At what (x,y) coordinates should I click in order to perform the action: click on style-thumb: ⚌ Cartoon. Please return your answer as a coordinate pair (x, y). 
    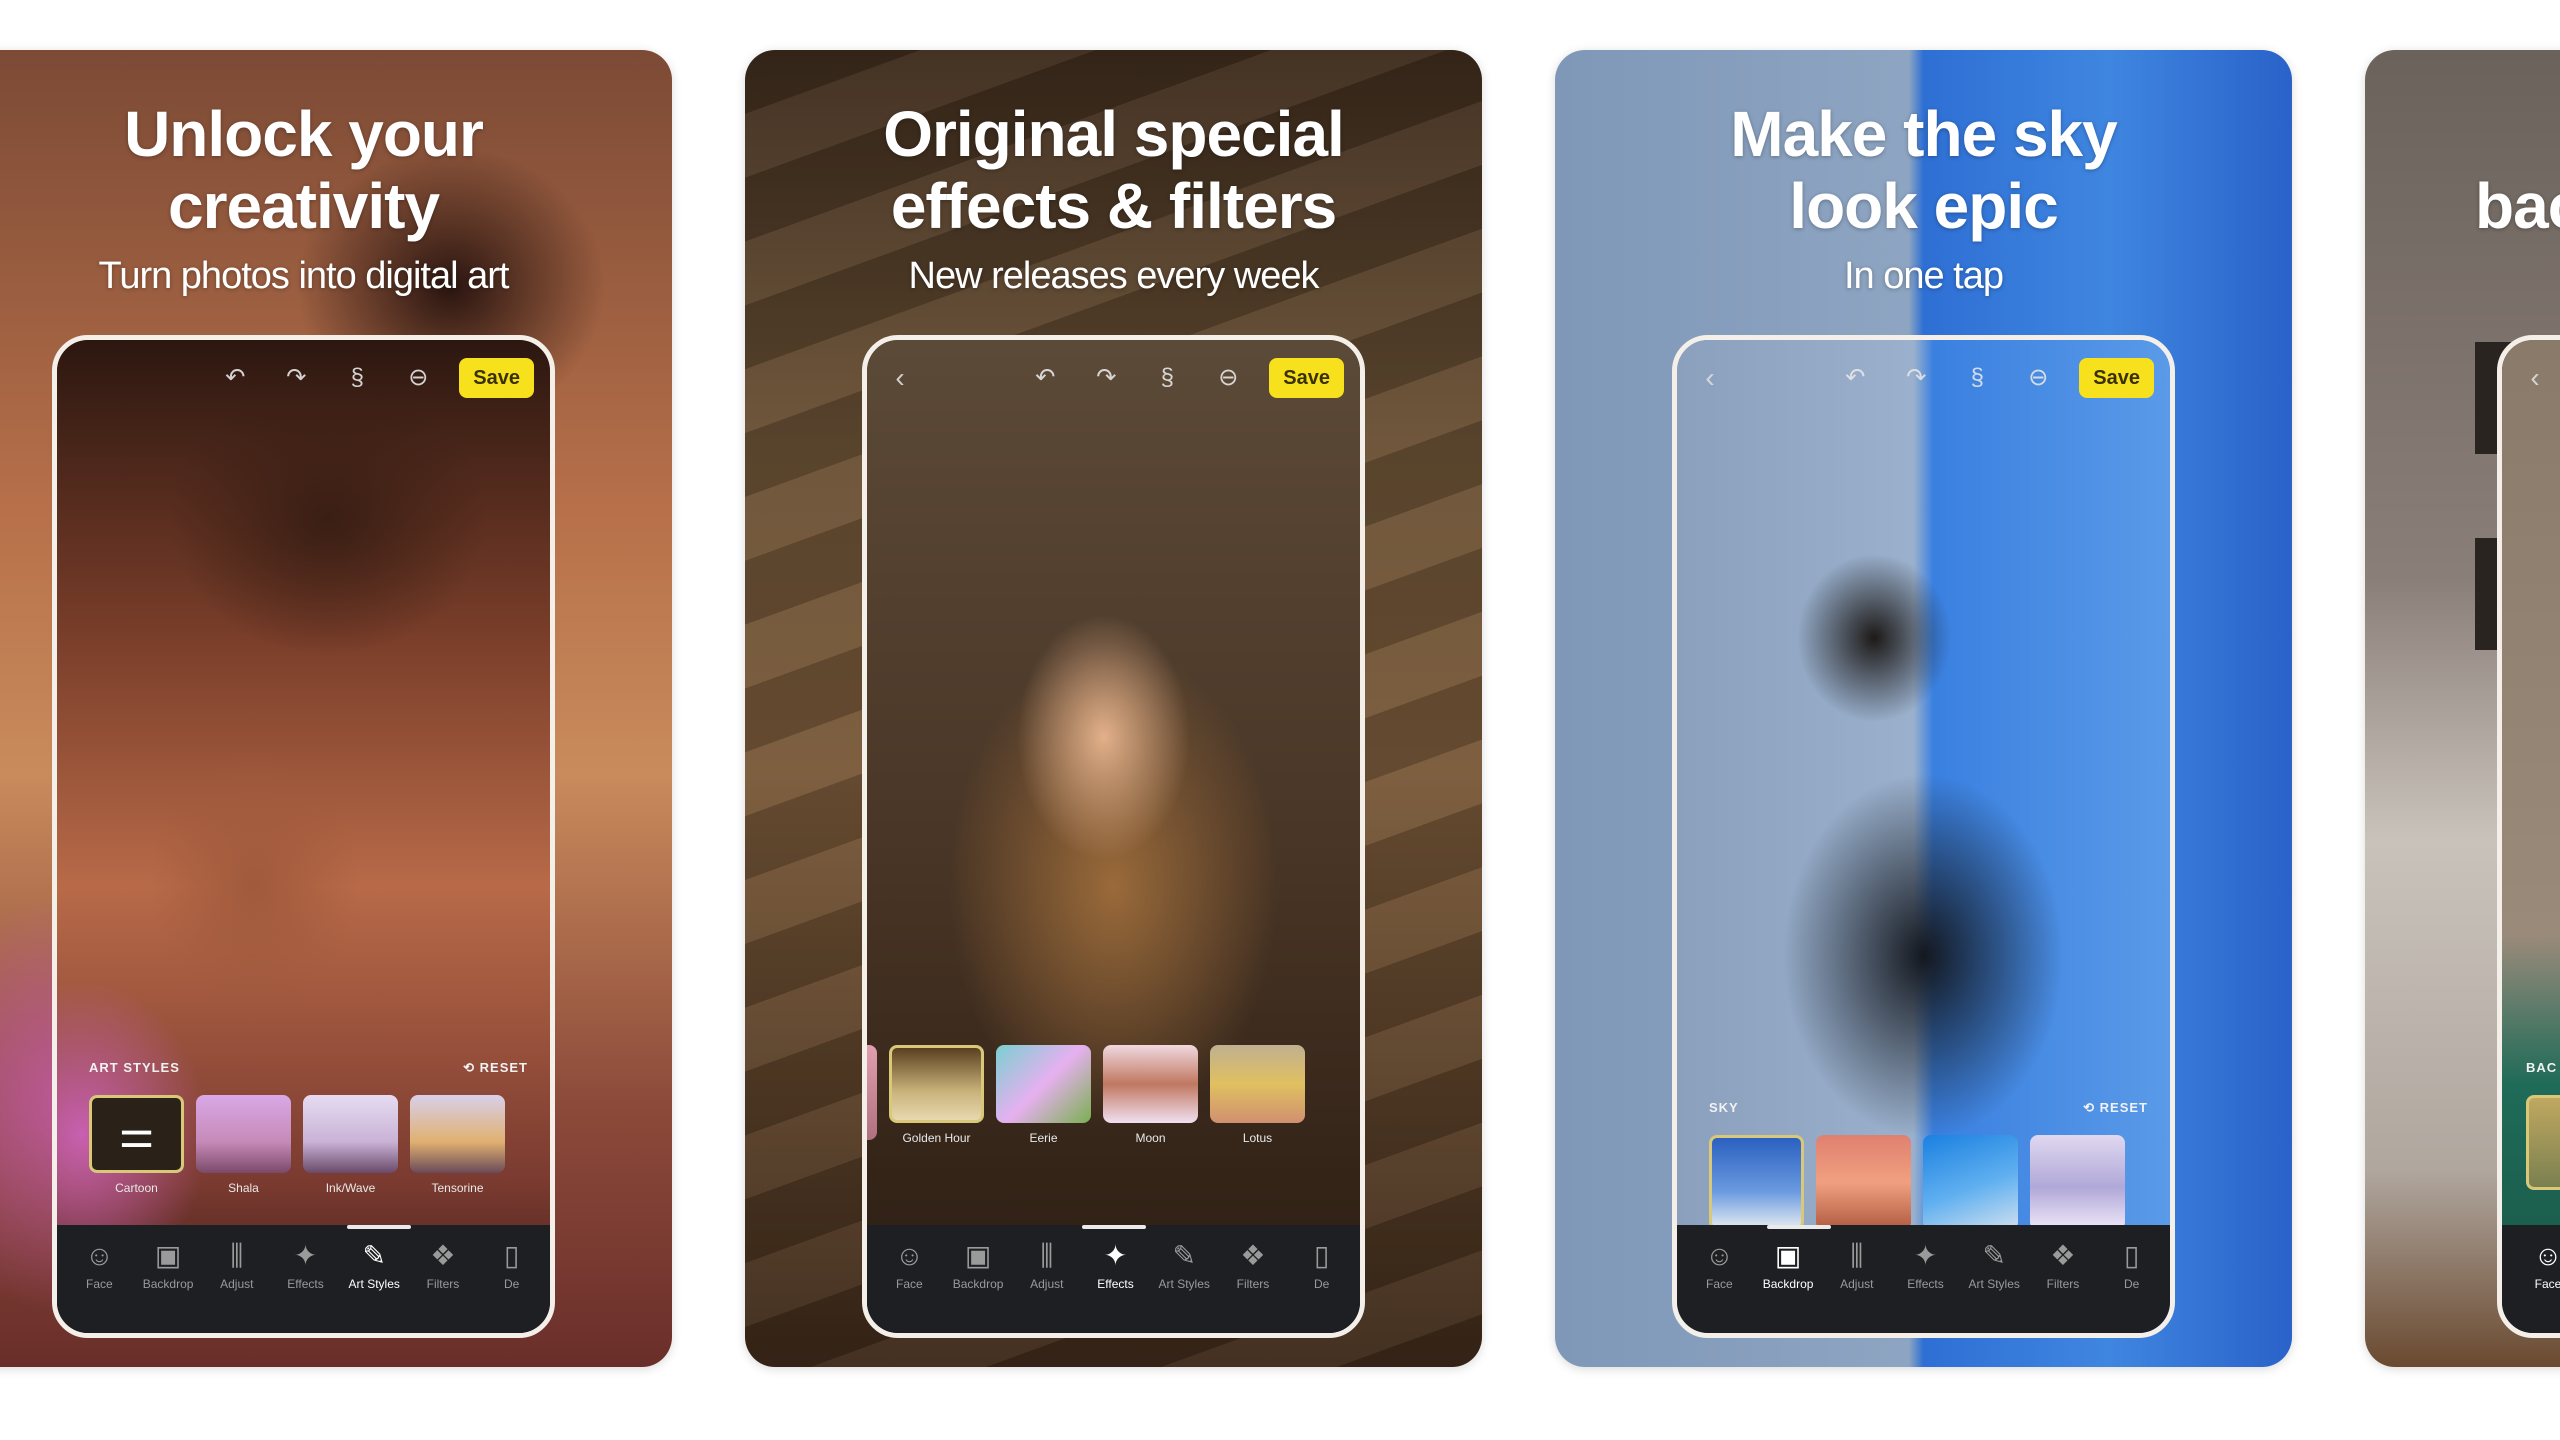
    Looking at the image, I should click on (136, 1145).